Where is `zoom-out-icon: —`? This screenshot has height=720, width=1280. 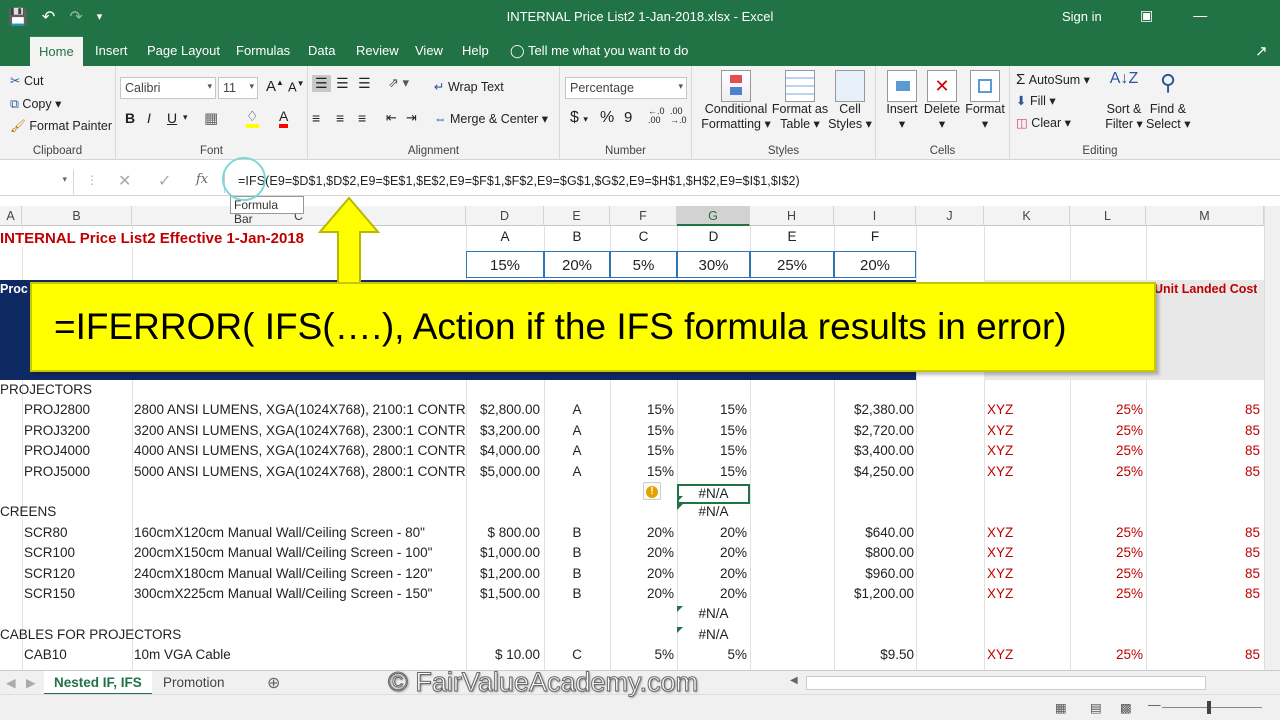
zoom-out-icon: — is located at coordinates (1154, 705).